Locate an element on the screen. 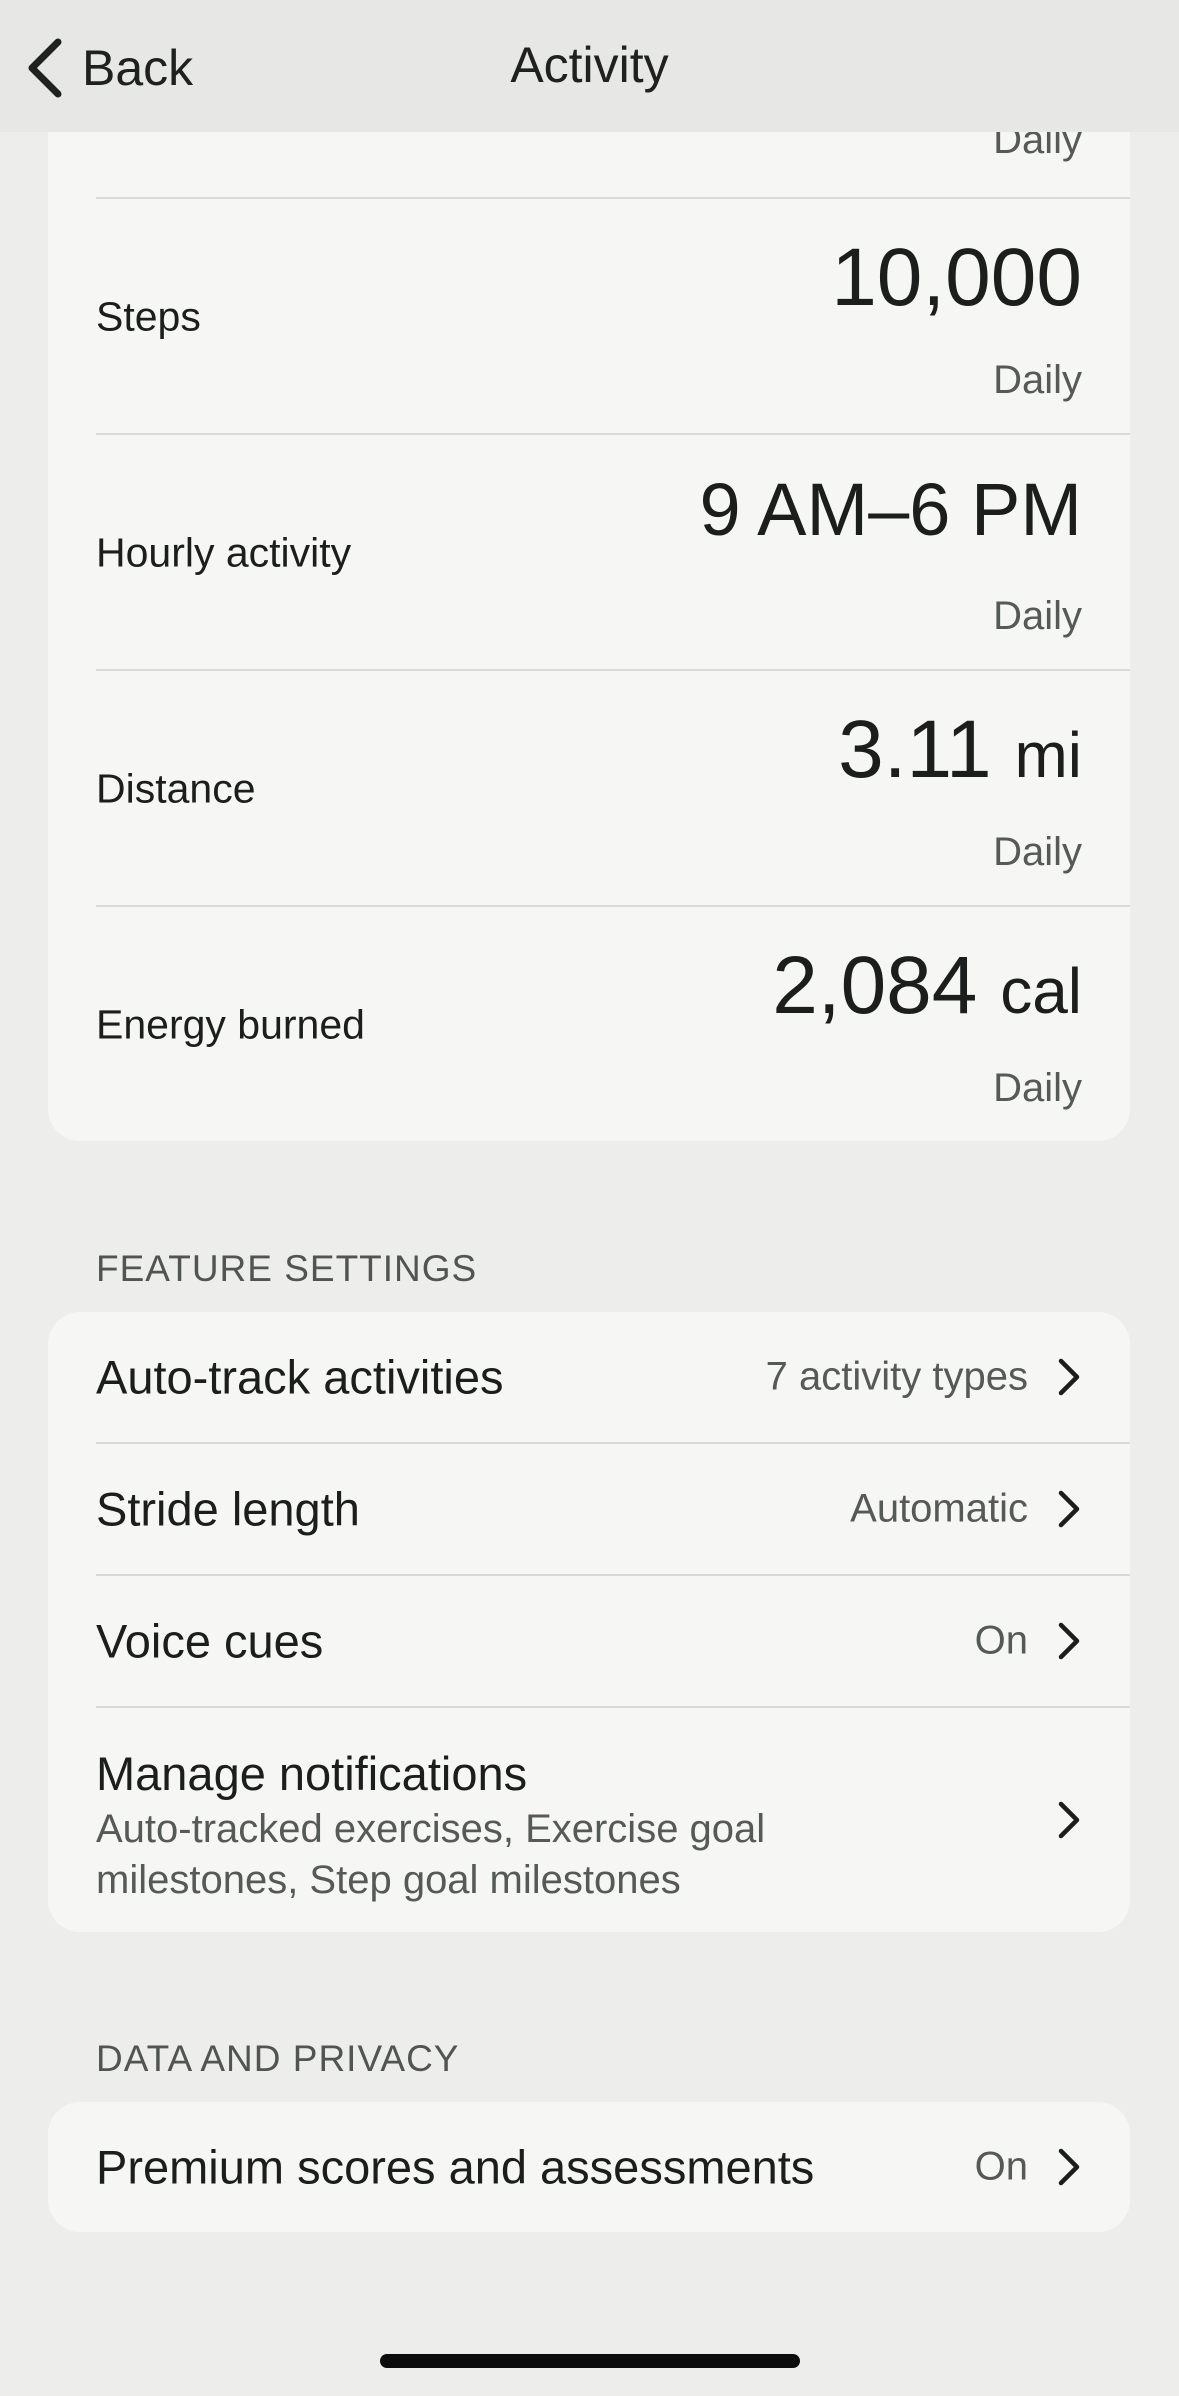 The image size is (1179, 2396). goal-value: 10,000 is located at coordinates (956, 277).